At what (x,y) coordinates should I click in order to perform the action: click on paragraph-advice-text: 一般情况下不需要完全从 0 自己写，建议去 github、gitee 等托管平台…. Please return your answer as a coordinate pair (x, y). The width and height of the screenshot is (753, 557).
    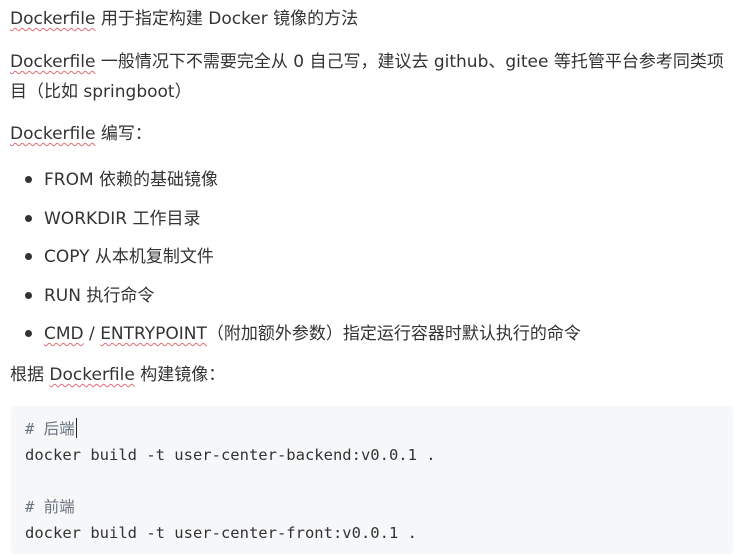
    Looking at the image, I should click on (367, 77).